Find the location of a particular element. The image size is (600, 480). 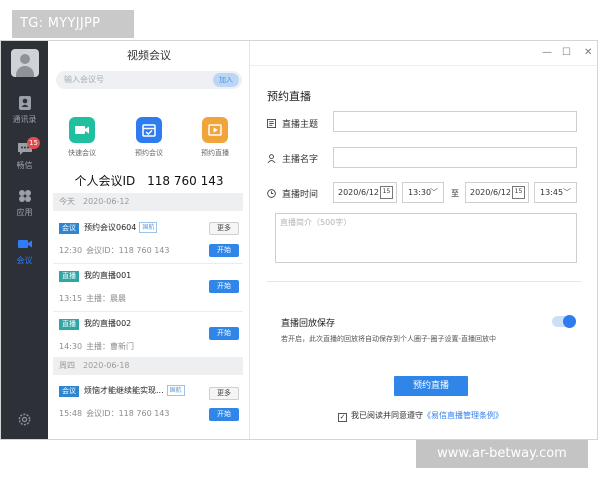

end-date-picker: 2020/6/12 15 is located at coordinates (497, 192).